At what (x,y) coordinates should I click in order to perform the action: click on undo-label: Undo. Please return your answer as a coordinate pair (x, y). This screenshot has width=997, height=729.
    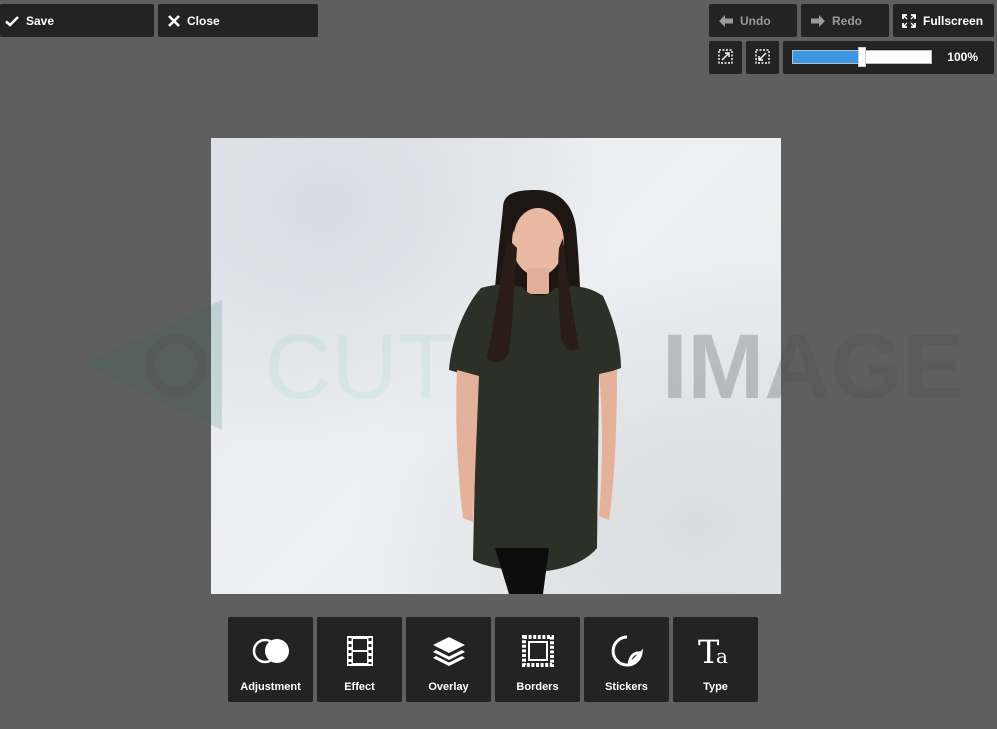
    Looking at the image, I should click on (755, 20).